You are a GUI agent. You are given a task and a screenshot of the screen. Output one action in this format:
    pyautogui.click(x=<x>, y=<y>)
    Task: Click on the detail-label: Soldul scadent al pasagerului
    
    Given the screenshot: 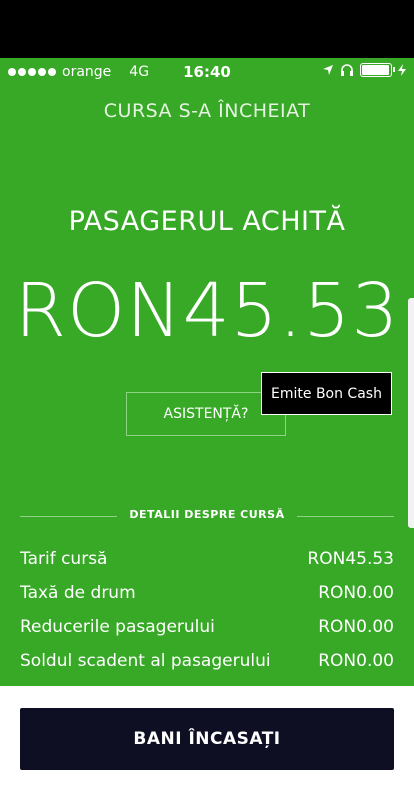 What is the action you would take?
    pyautogui.click(x=145, y=661)
    